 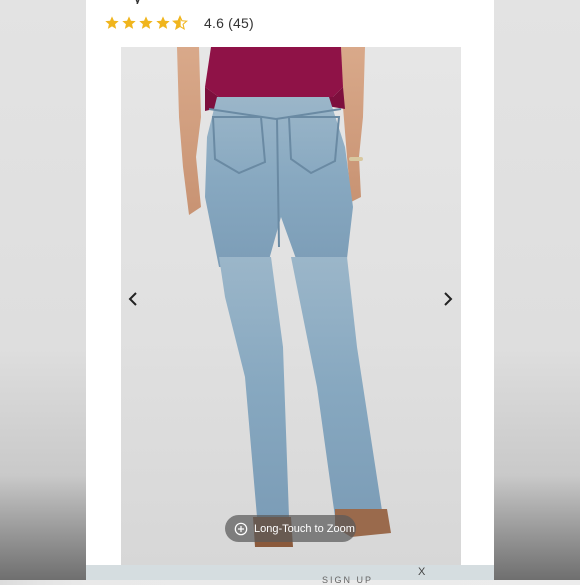 I want to click on chevron-left-icon, so click(x=132, y=299).